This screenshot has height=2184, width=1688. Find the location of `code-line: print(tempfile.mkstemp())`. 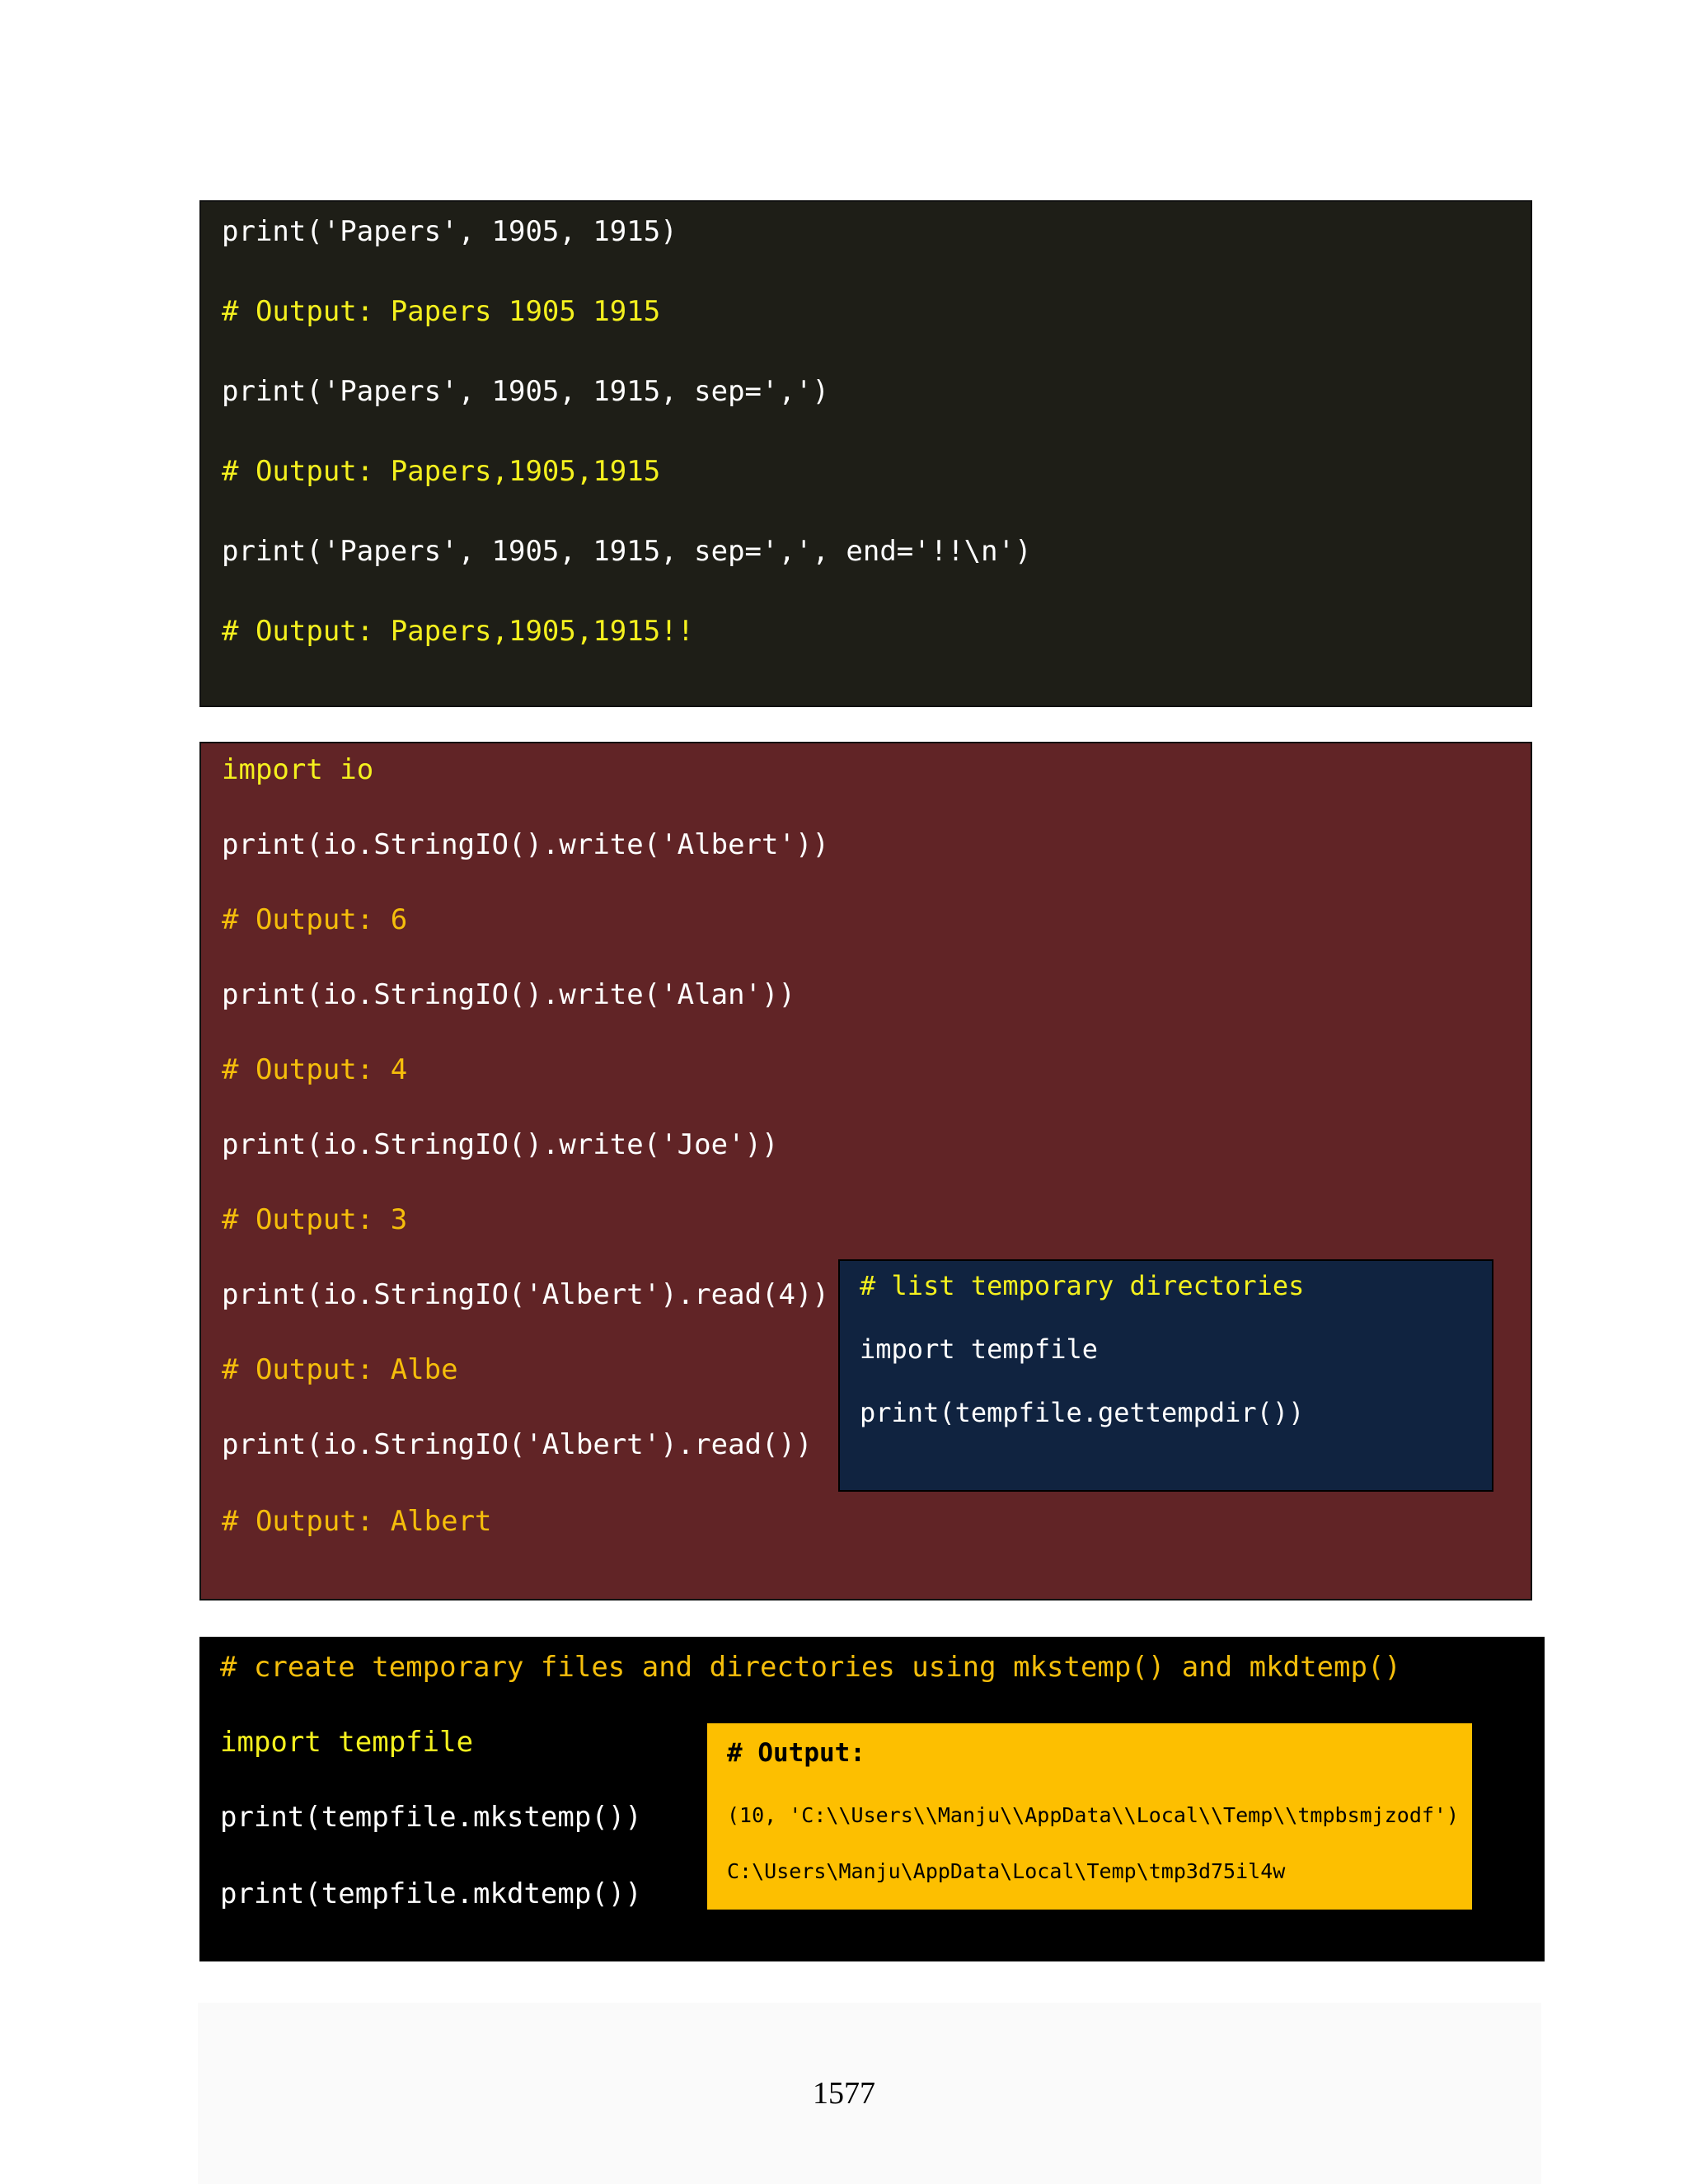

code-line: print(tempfile.mkstemp()) is located at coordinates (431, 1817).